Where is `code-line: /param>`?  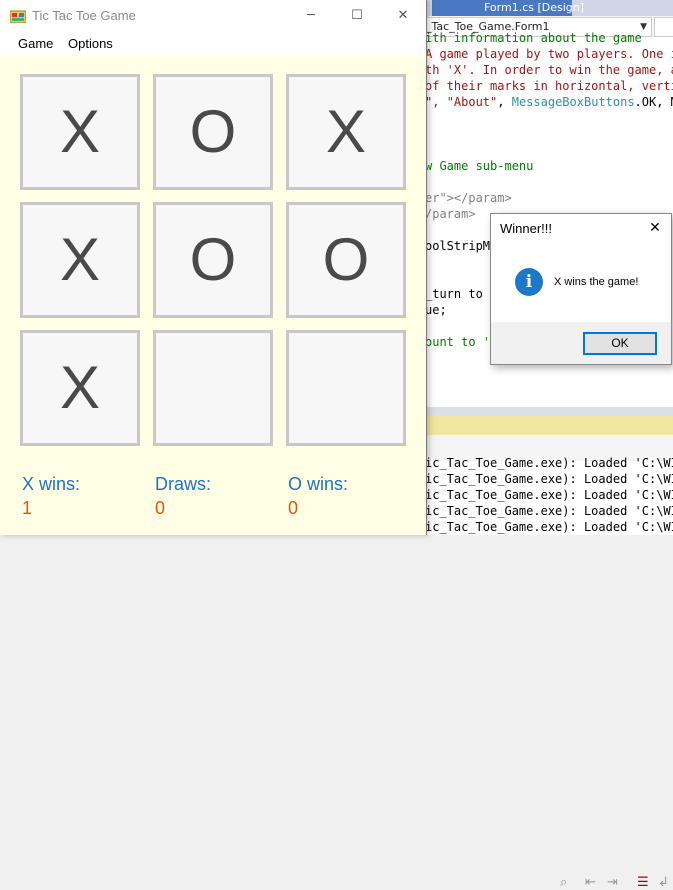
code-line: /param> is located at coordinates (450, 214).